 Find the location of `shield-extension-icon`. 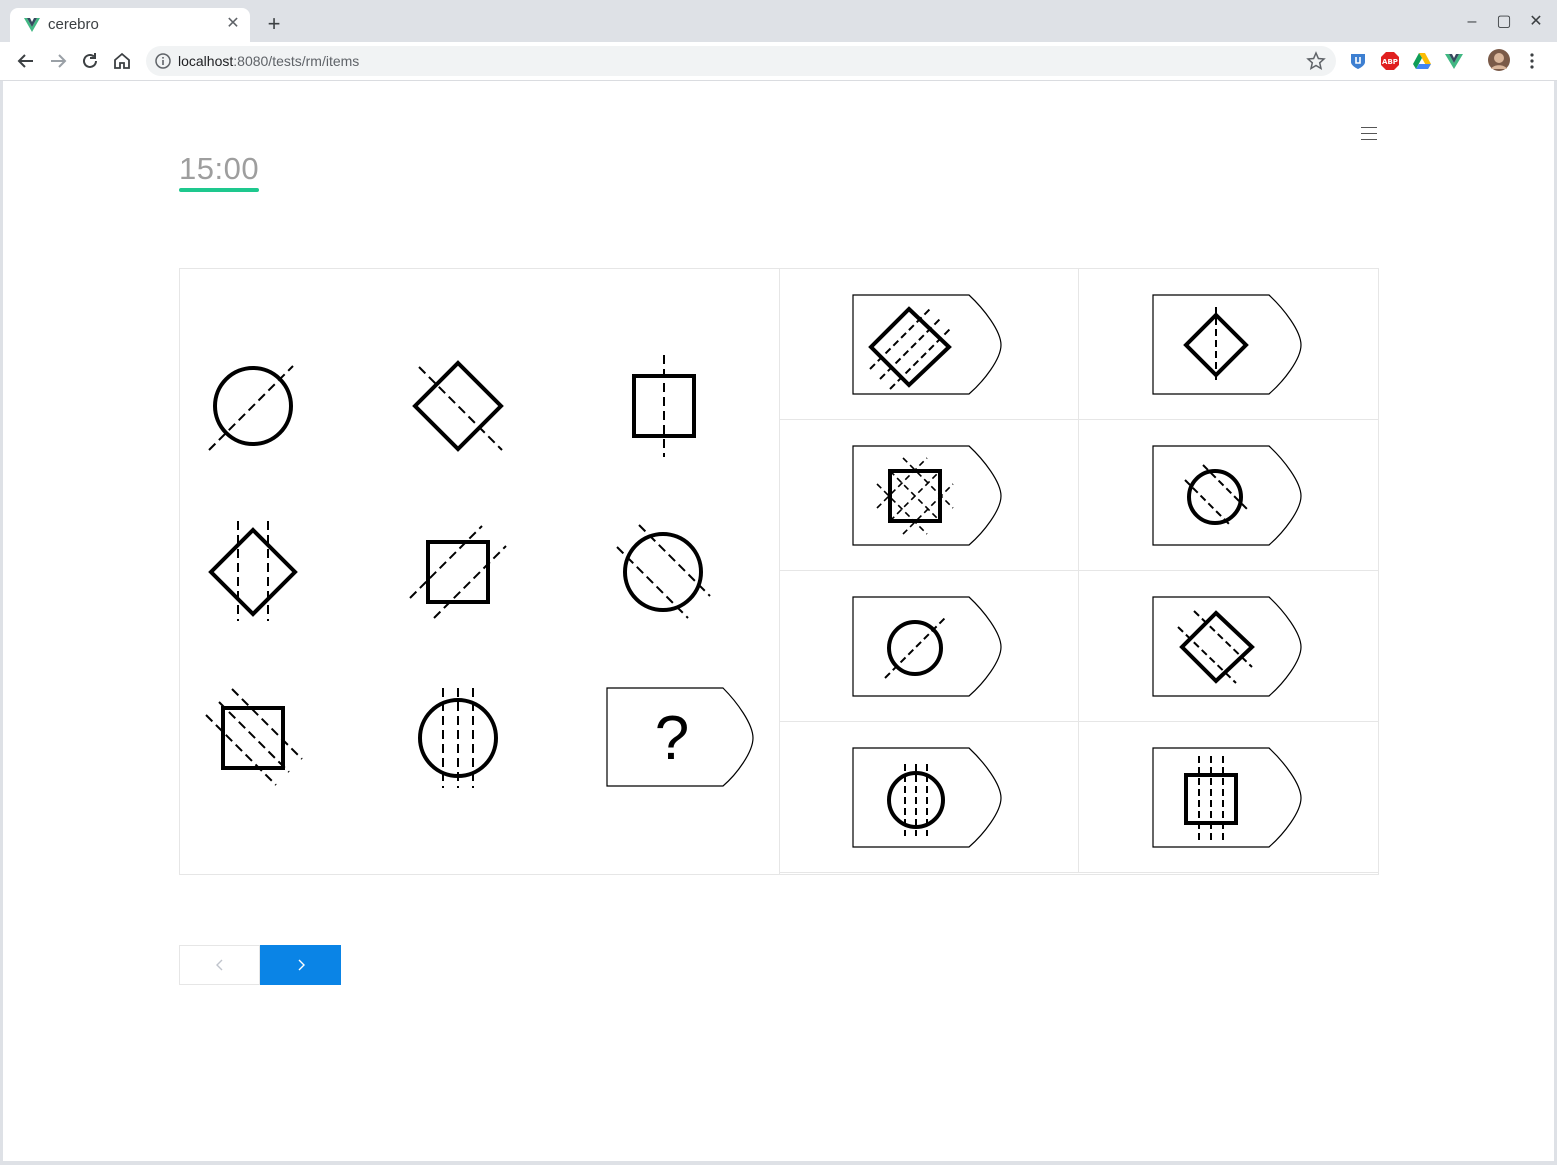

shield-extension-icon is located at coordinates (1358, 61).